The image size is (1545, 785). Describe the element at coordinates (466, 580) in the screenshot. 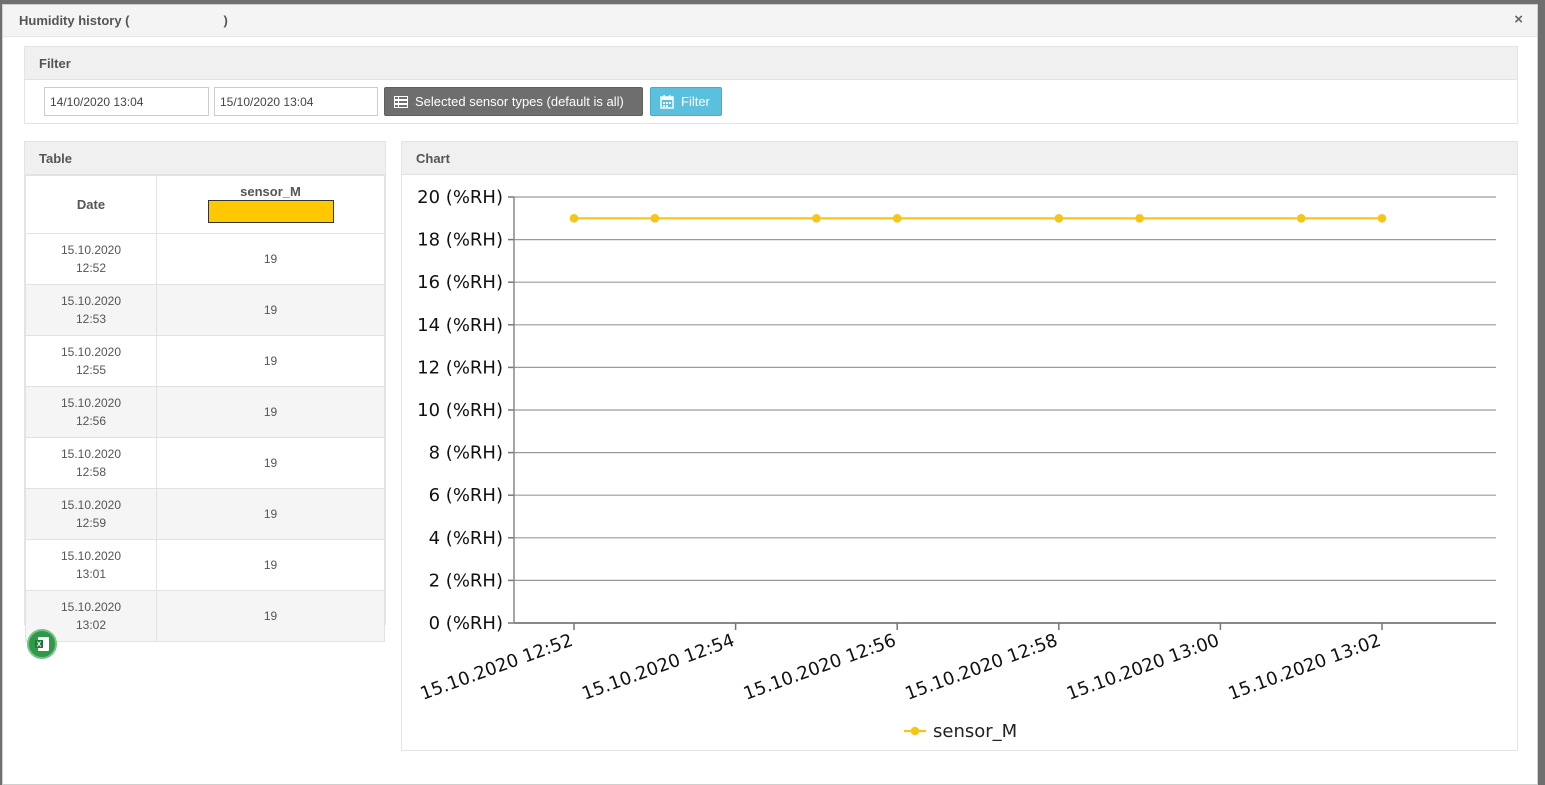

I see `y-tick-label: 2 (%RH)` at that location.